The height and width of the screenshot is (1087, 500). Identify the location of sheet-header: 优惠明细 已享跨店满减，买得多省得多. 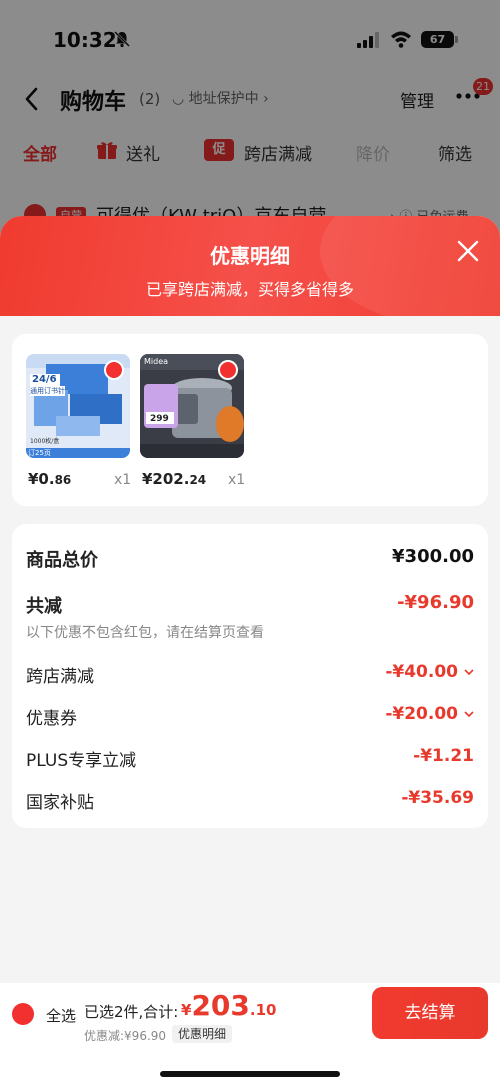
(250, 271).